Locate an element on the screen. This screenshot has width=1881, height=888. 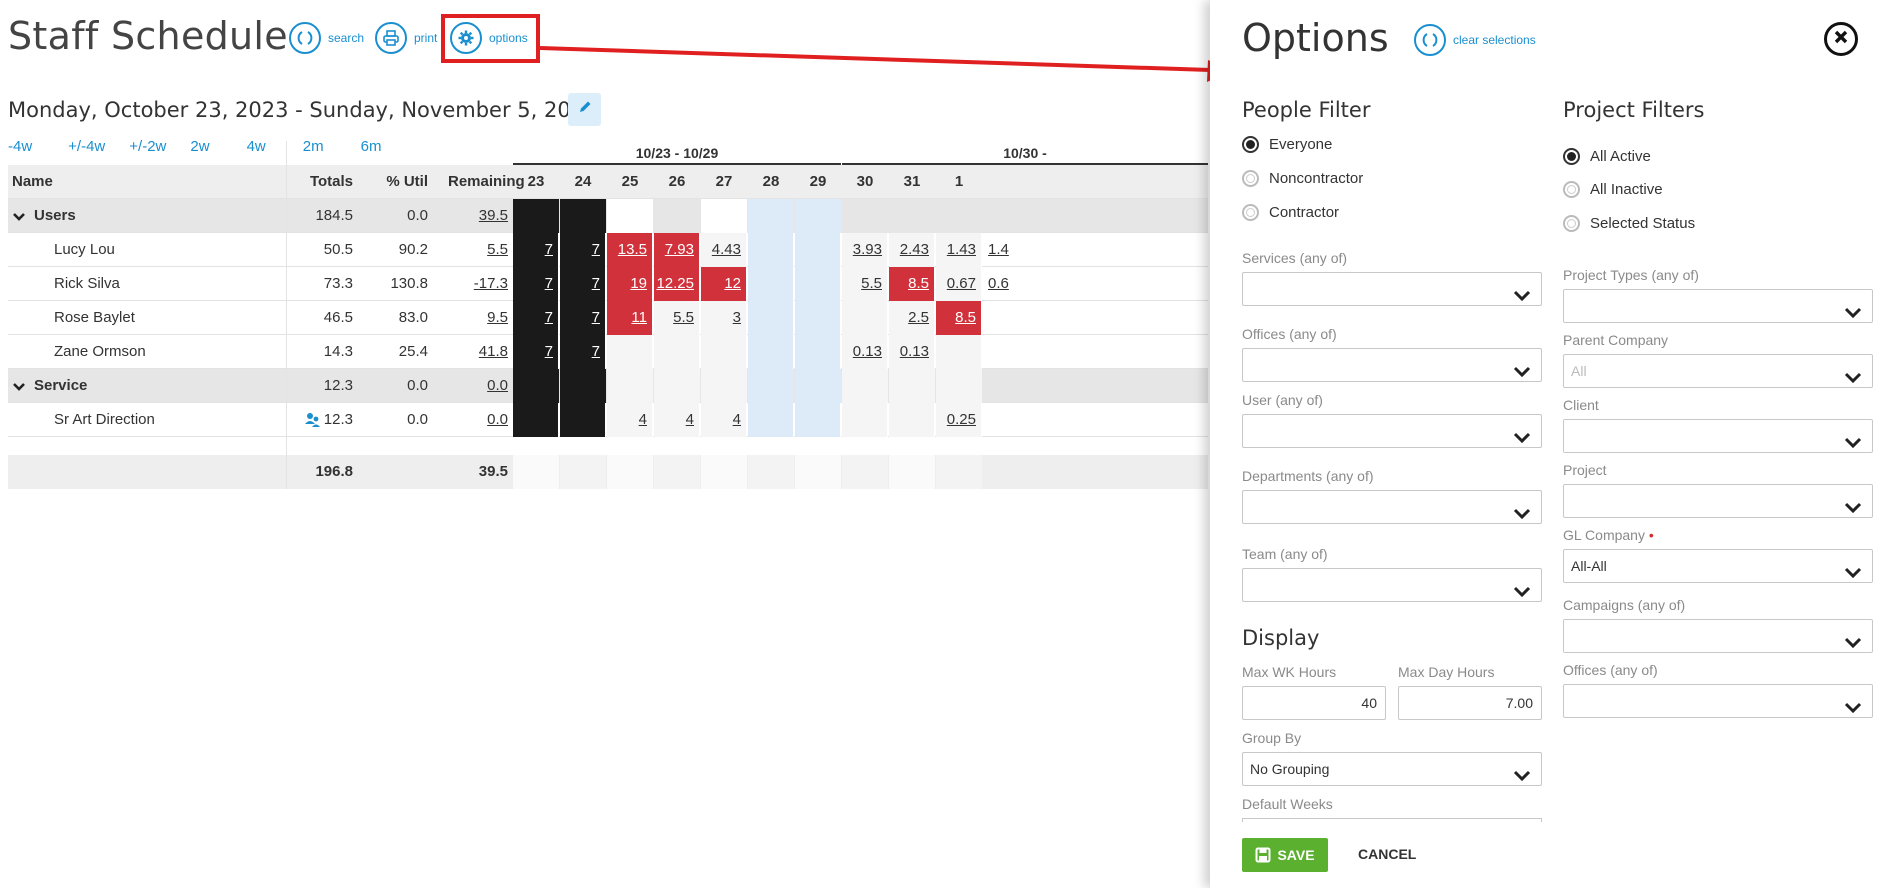
row-remaining: 5.5 is located at coordinates (478, 250).